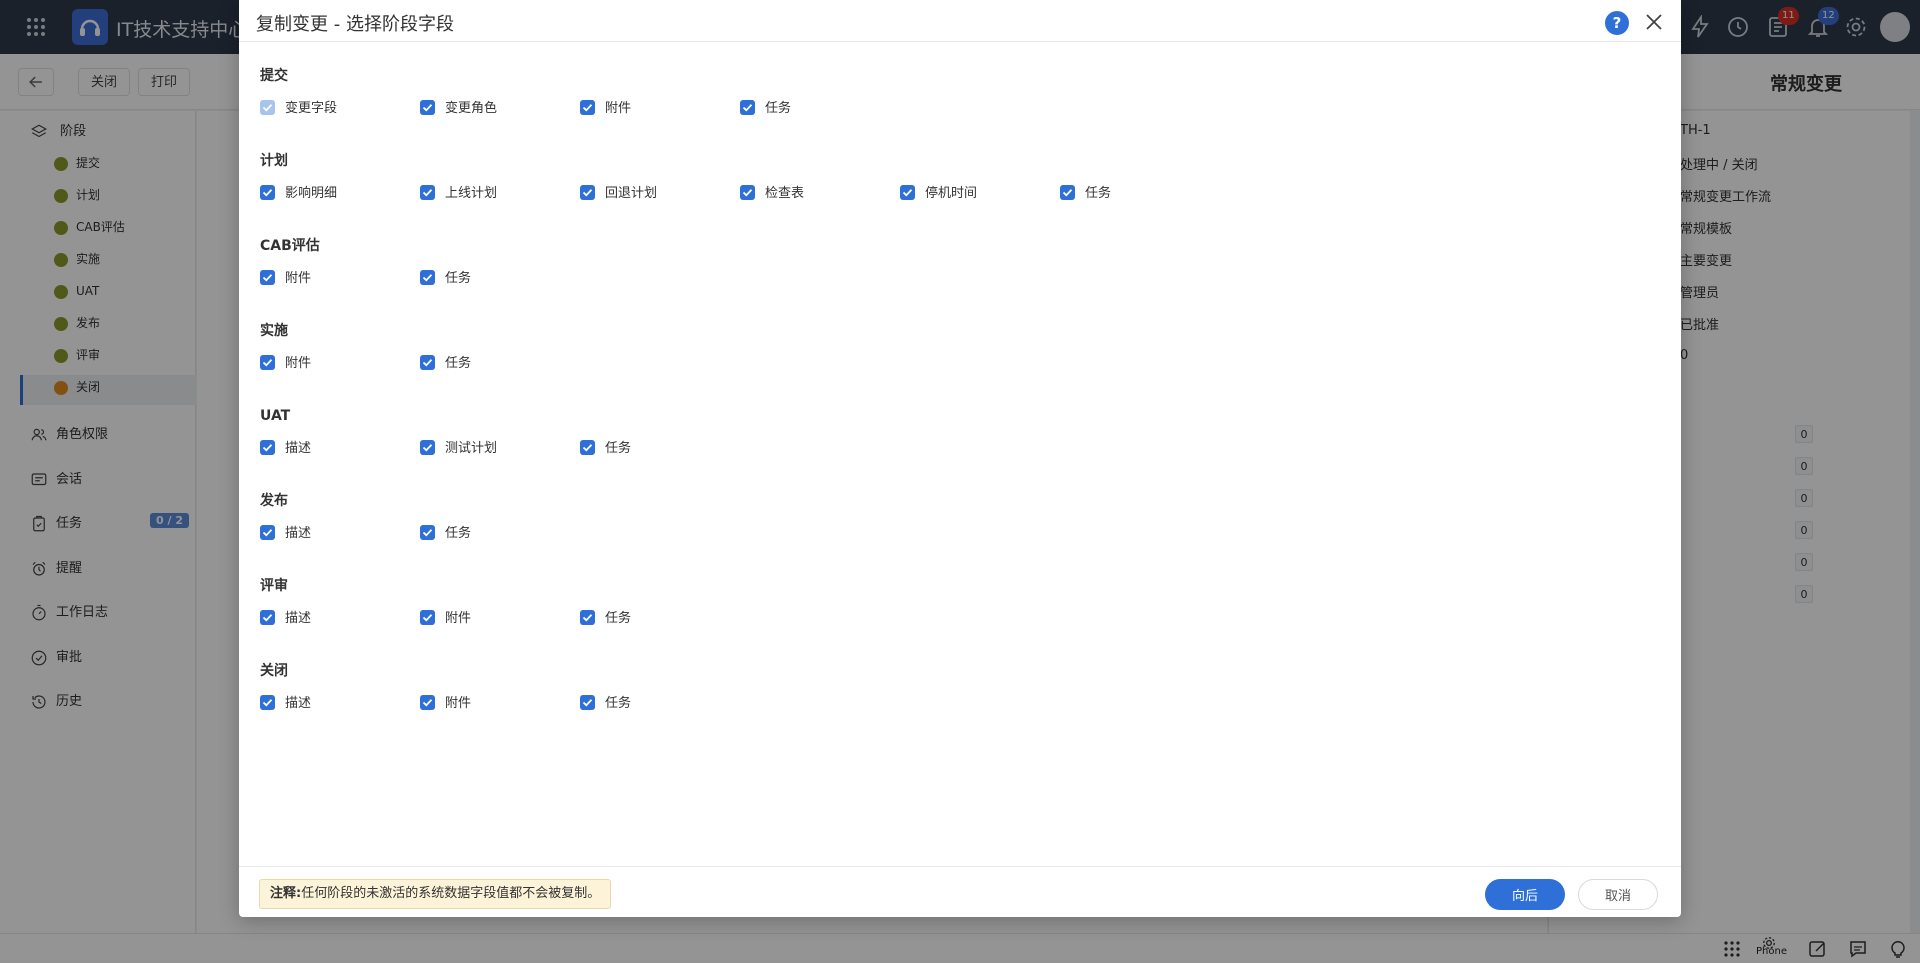 Image resolution: width=1920 pixels, height=963 pixels. Describe the element at coordinates (286, 893) in the screenshot. I see `note-prefix: 注释:` at that location.